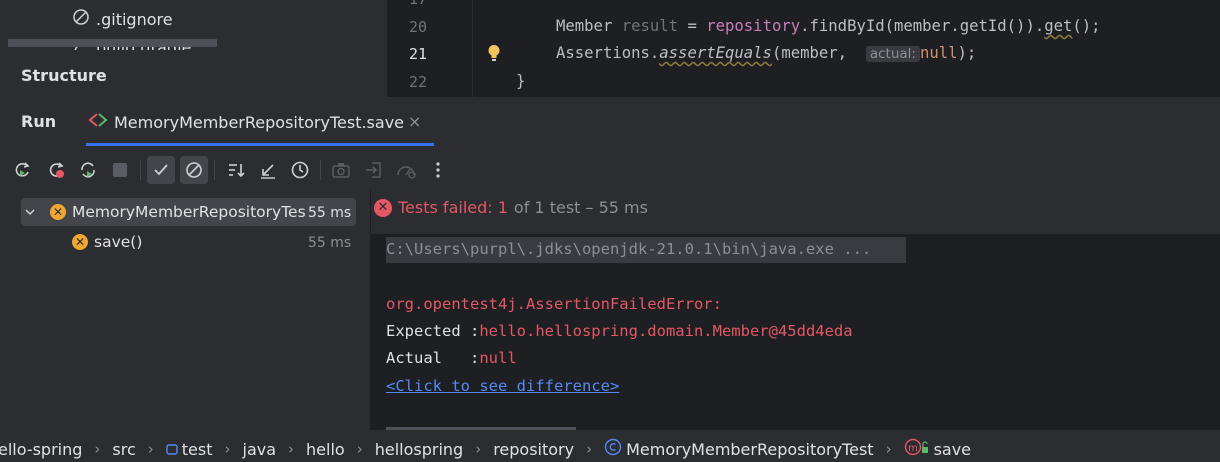  Describe the element at coordinates (453, 207) in the screenshot. I see `tests-failed-count: Tests failed: 1` at that location.